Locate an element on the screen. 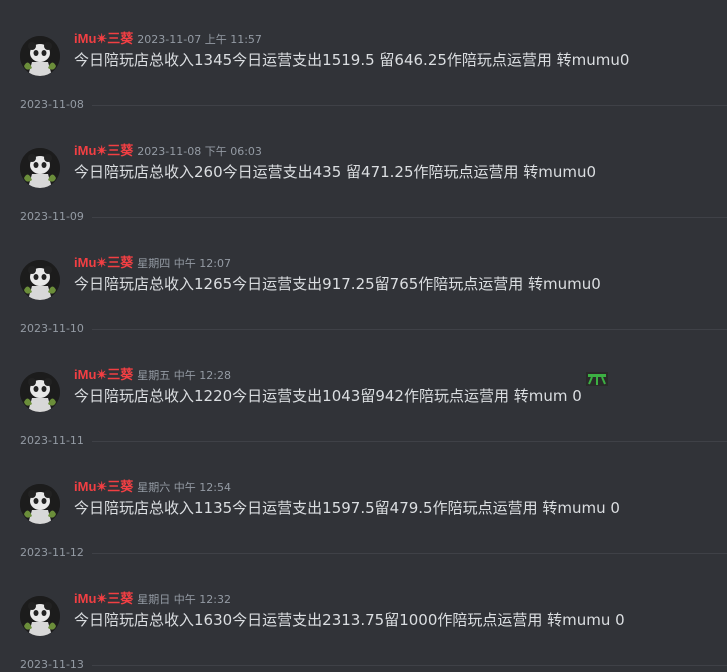 The height and width of the screenshot is (672, 727). date-divider-label: 2023-11-13 is located at coordinates (56, 665).